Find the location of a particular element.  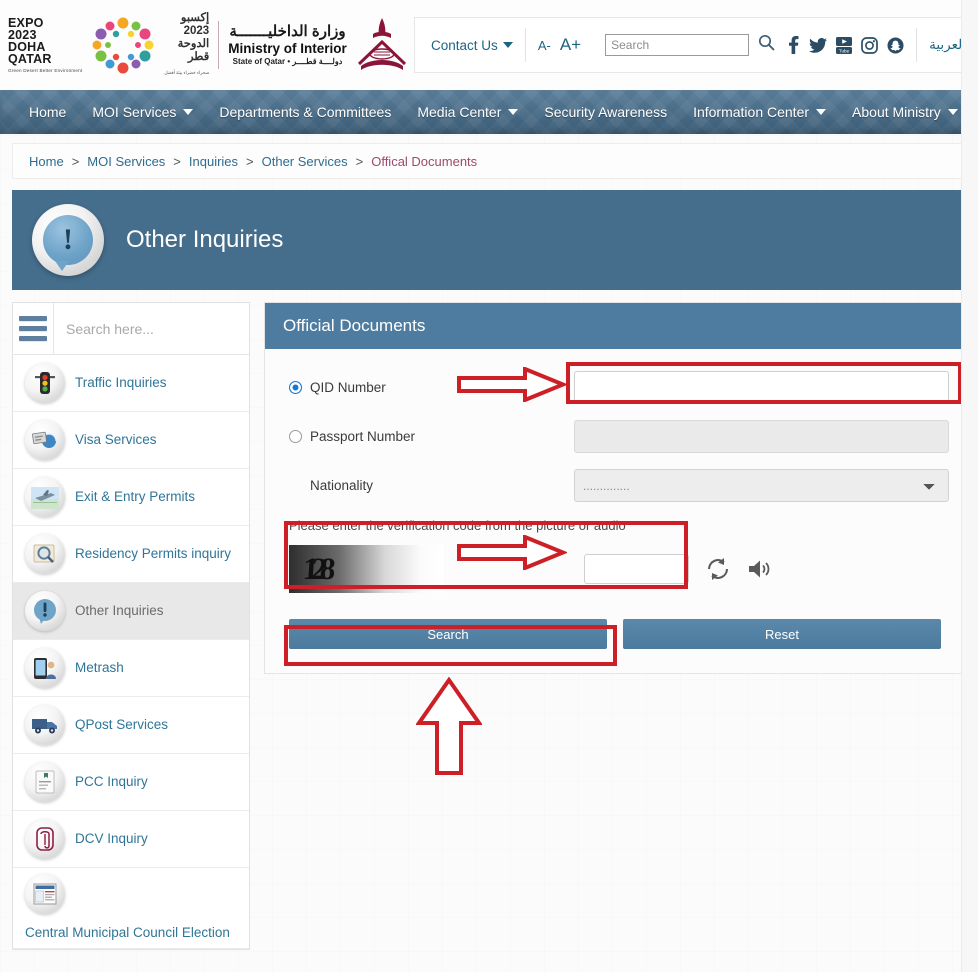

nav-item-moi-services: MOI Services is located at coordinates (142, 112).